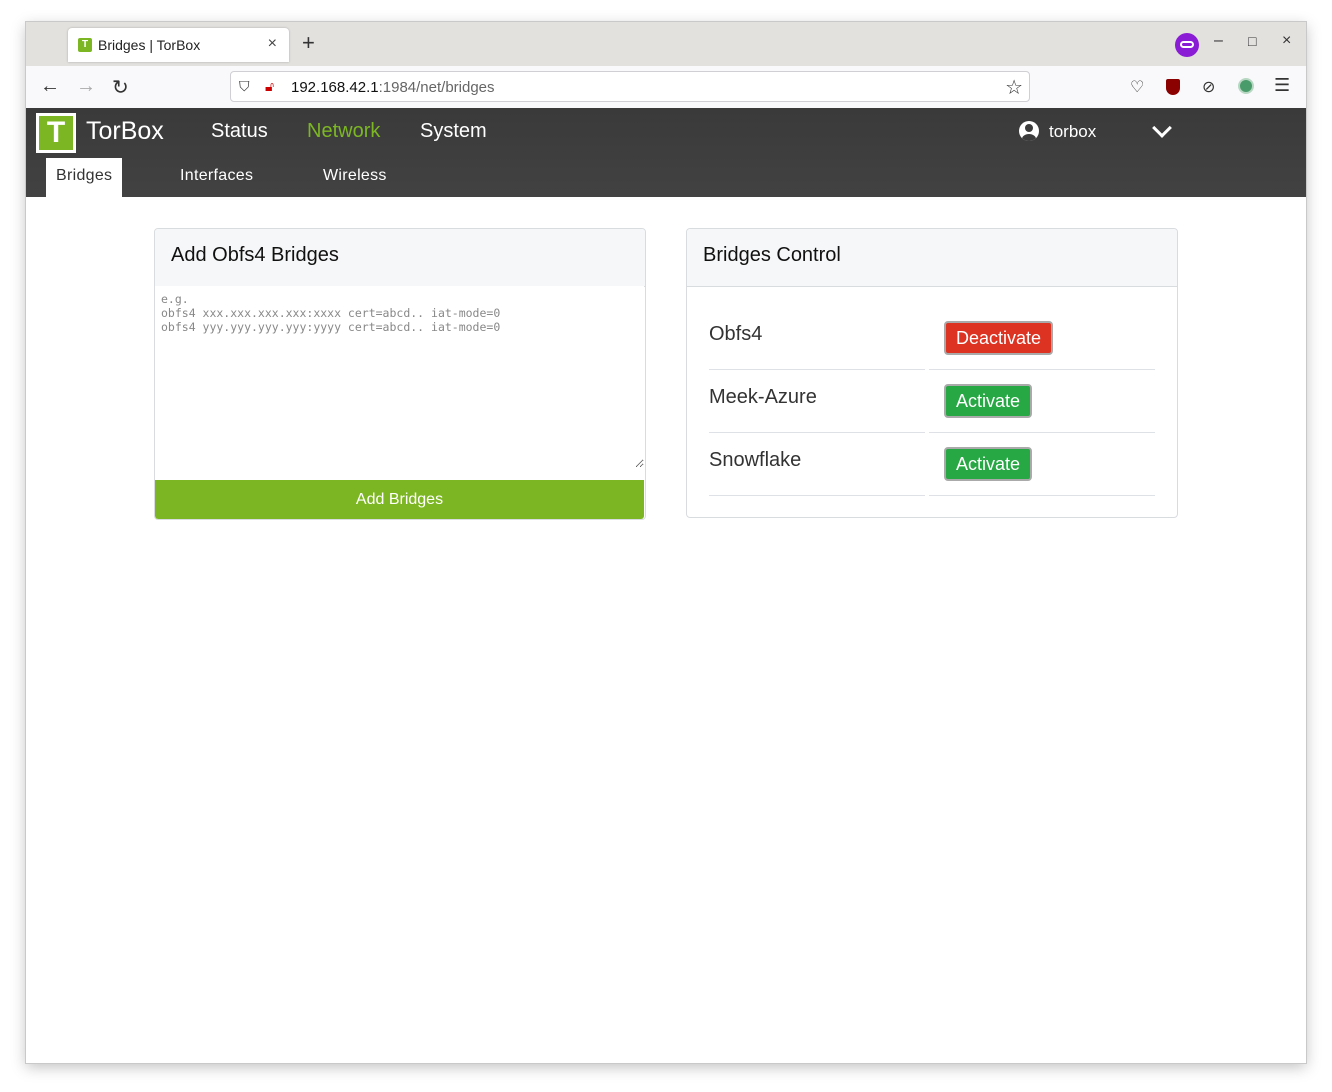  I want to click on tab-close-icon: ×, so click(272, 44).